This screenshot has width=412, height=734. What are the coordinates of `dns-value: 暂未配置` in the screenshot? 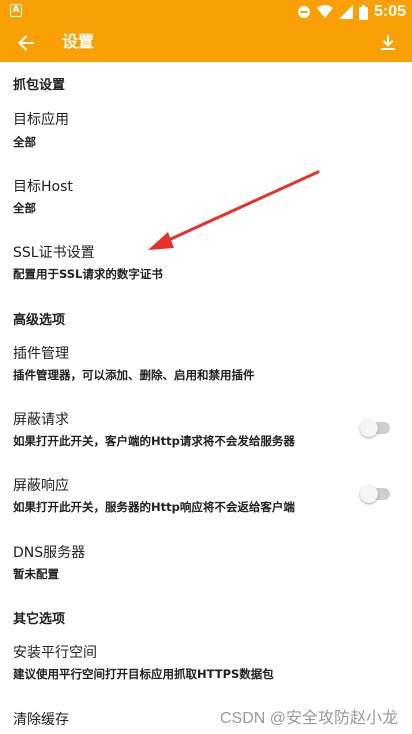 It's located at (36, 574).